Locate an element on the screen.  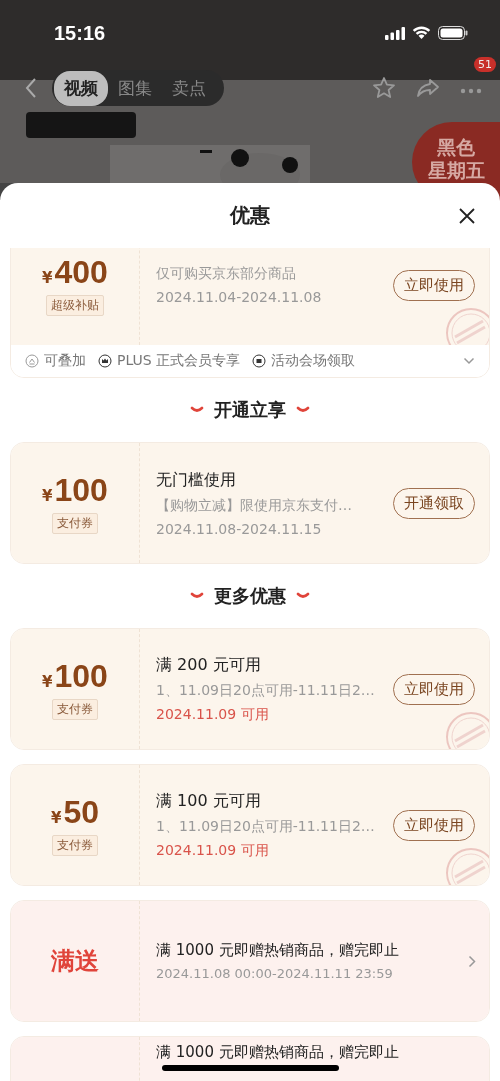
promo-badge-text: 星期五 is located at coordinates (456, 170).